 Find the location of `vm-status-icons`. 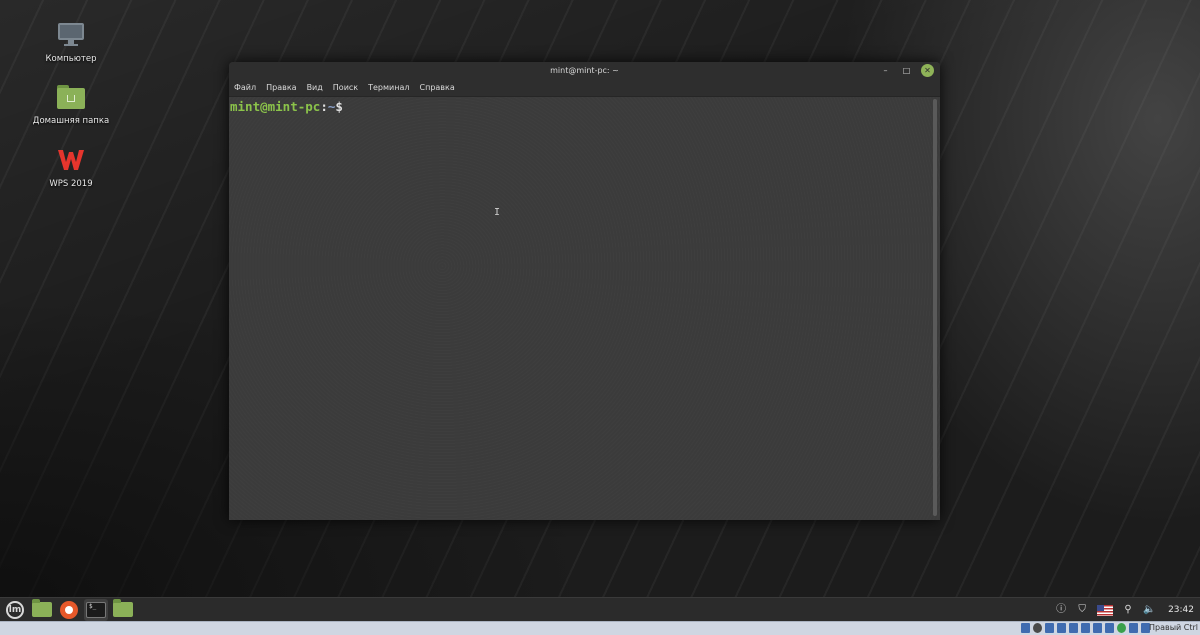

vm-status-icons is located at coordinates (1085, 628).